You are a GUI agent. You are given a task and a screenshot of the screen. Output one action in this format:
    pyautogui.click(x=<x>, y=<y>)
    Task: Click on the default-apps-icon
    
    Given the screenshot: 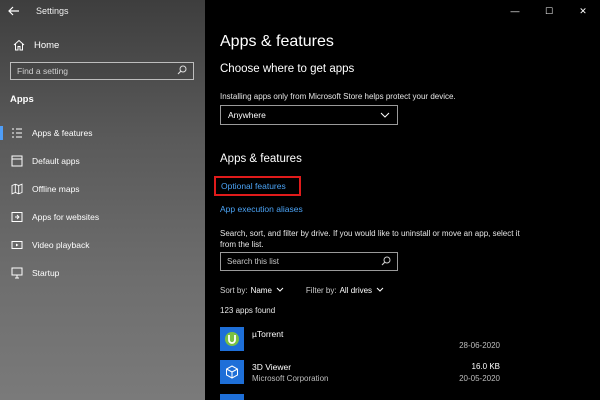 What is the action you would take?
    pyautogui.click(x=17, y=161)
    